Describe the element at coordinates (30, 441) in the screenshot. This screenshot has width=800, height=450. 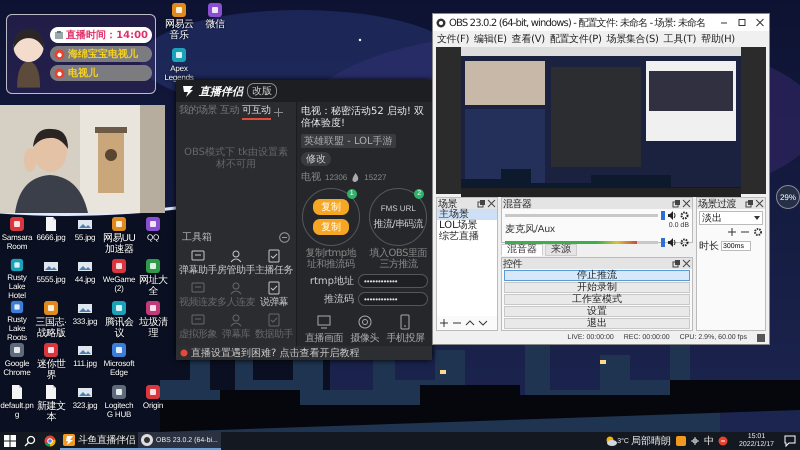
I see `search-icon` at that location.